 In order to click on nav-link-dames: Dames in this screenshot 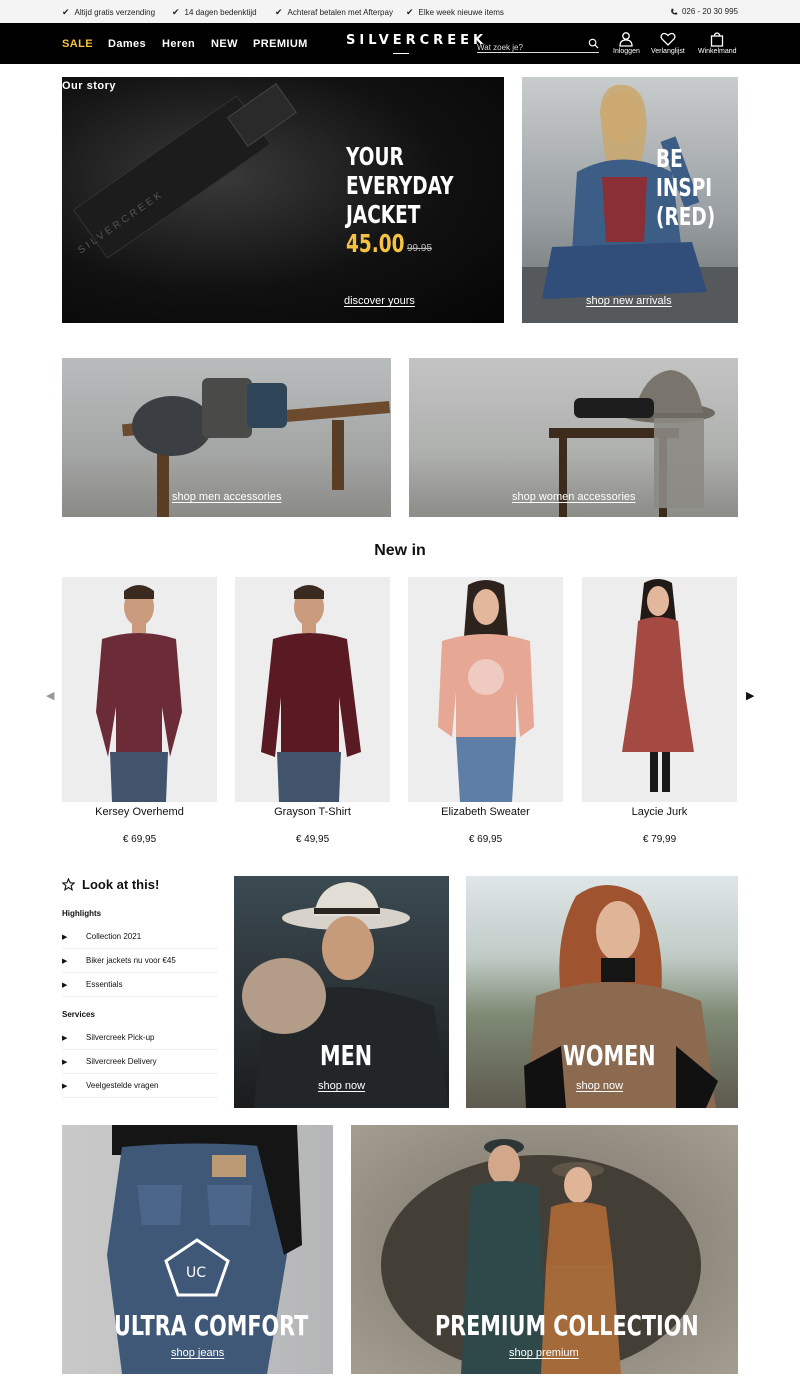, I will do `click(127, 44)`.